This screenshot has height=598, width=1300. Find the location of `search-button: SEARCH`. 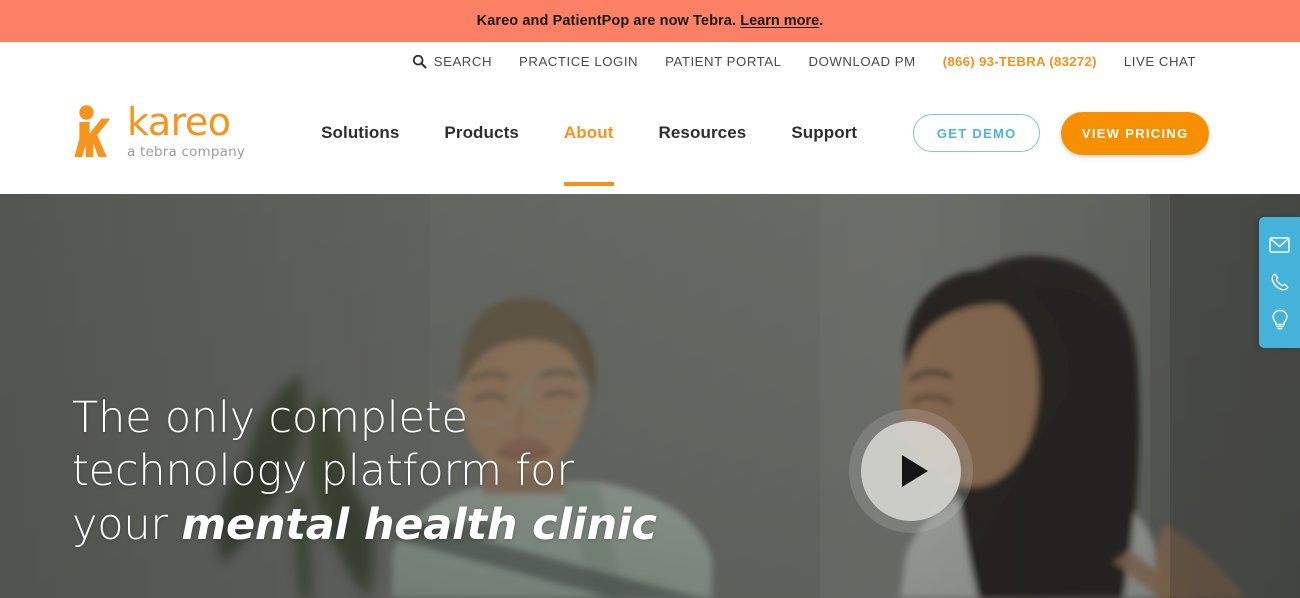

search-button: SEARCH is located at coordinates (452, 61).